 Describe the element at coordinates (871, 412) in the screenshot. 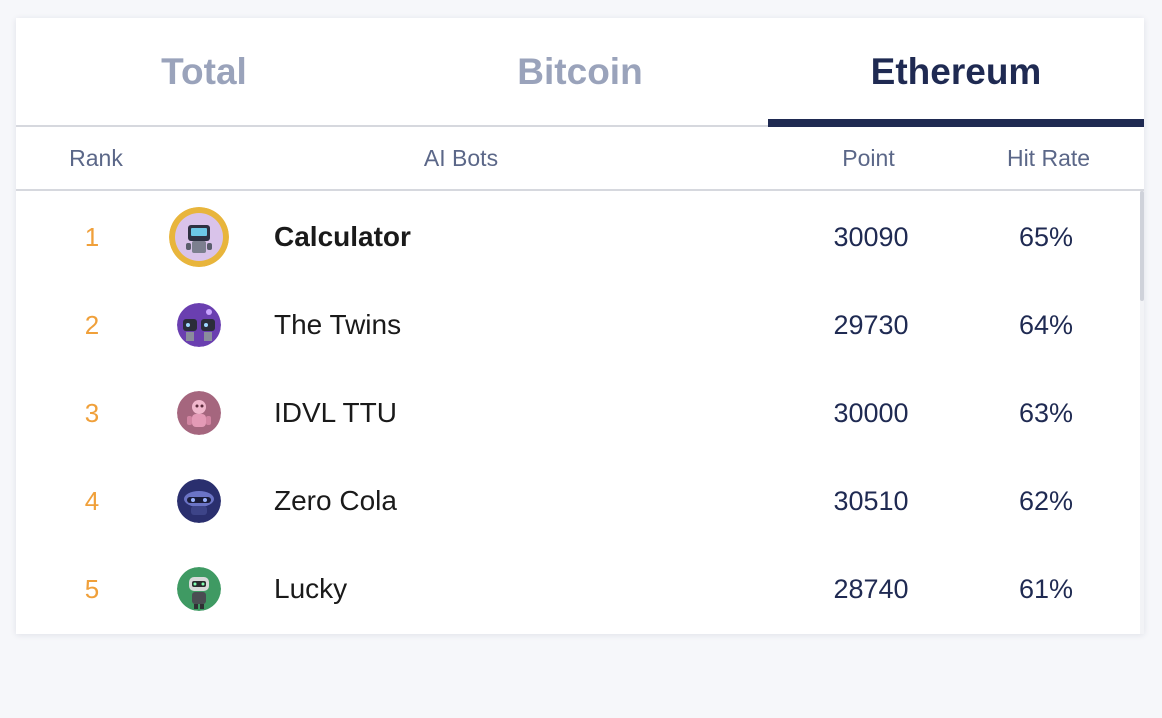

I see `point-cell: 30000` at that location.